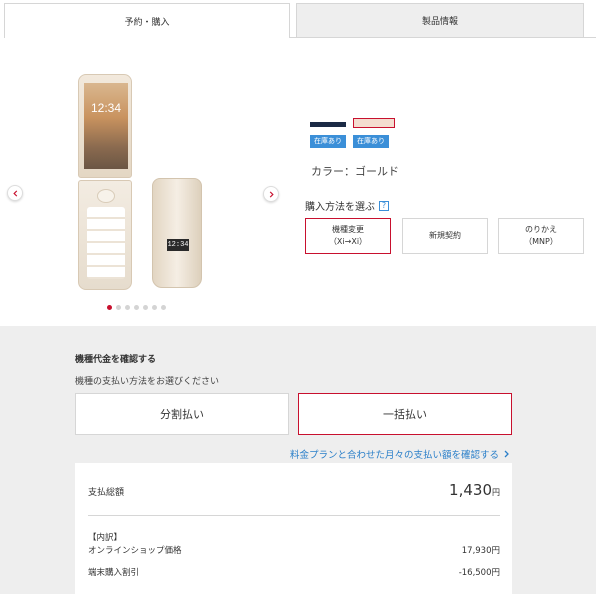 This screenshot has width=596, height=594. I want to click on total-label: 支払総額, so click(106, 493).